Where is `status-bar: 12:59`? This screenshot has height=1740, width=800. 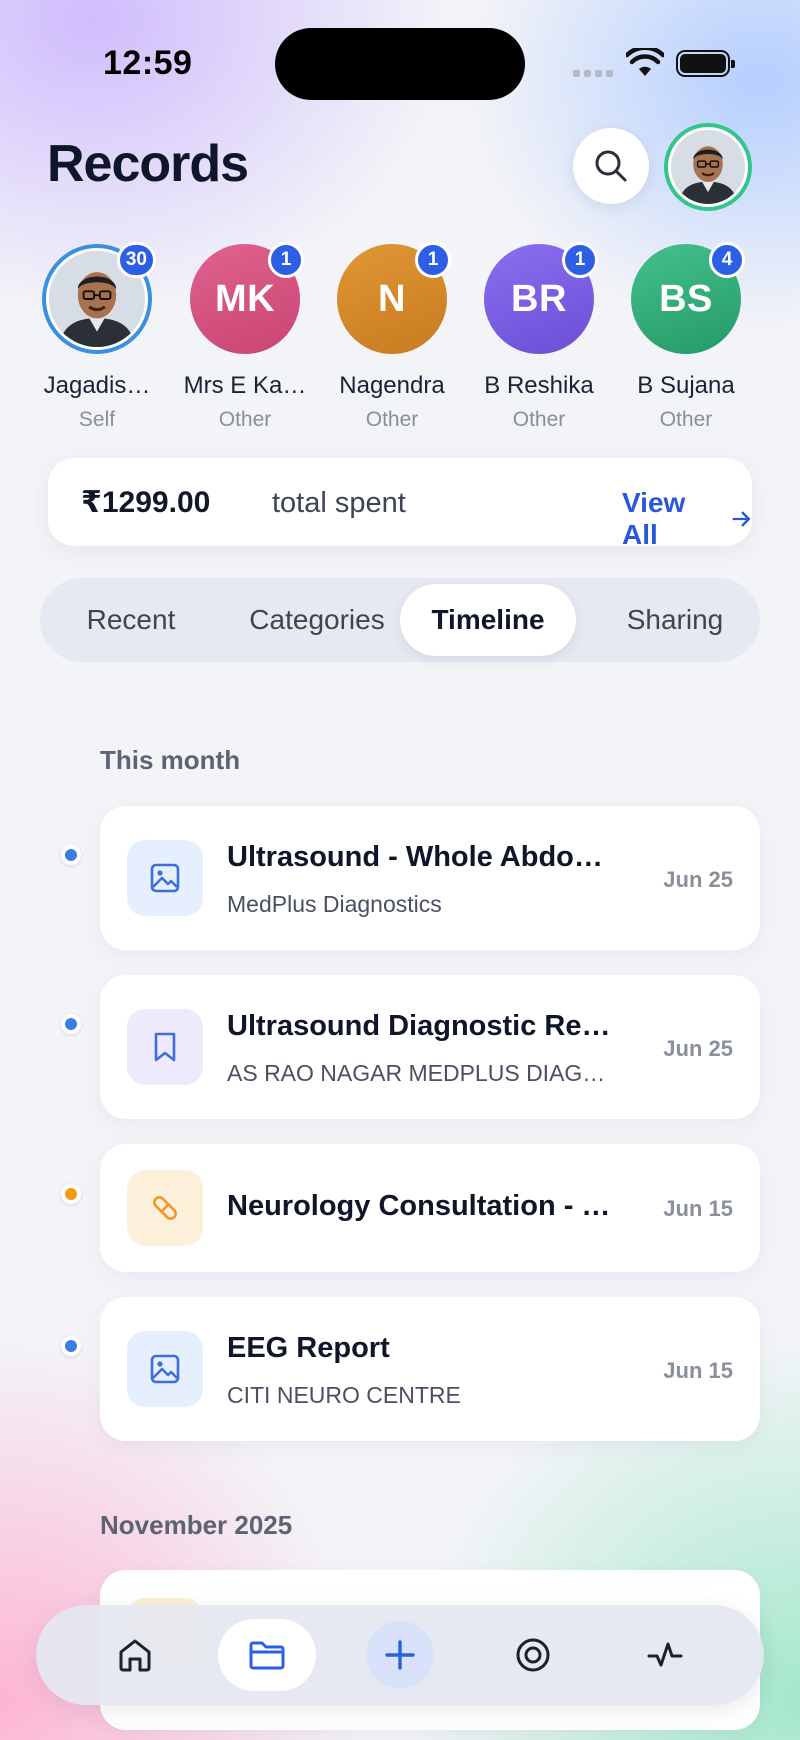
status-bar: 12:59 is located at coordinates (400, 60).